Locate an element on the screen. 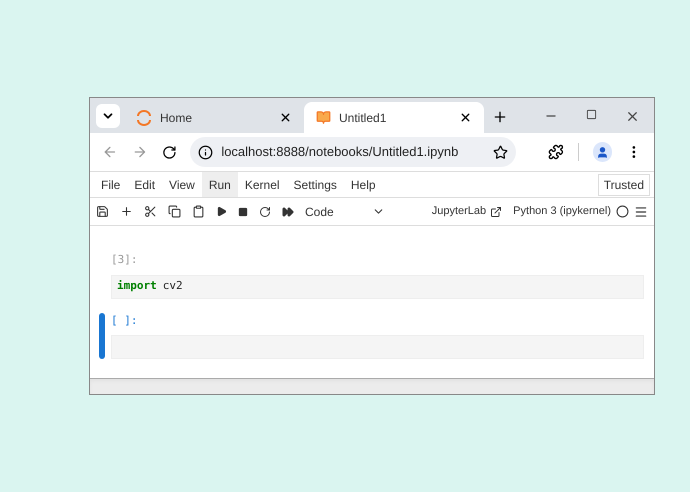 The width and height of the screenshot is (690, 492). copy-icon is located at coordinates (174, 211).